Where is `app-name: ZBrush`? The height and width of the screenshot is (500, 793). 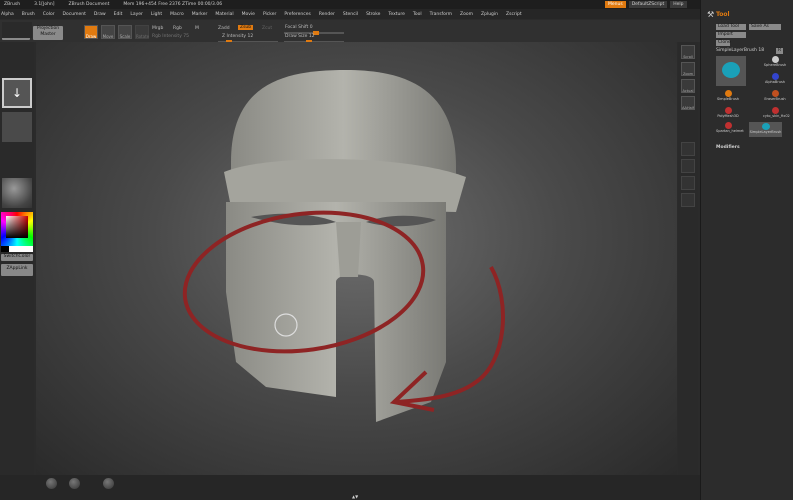 app-name: ZBrush is located at coordinates (12, 4).